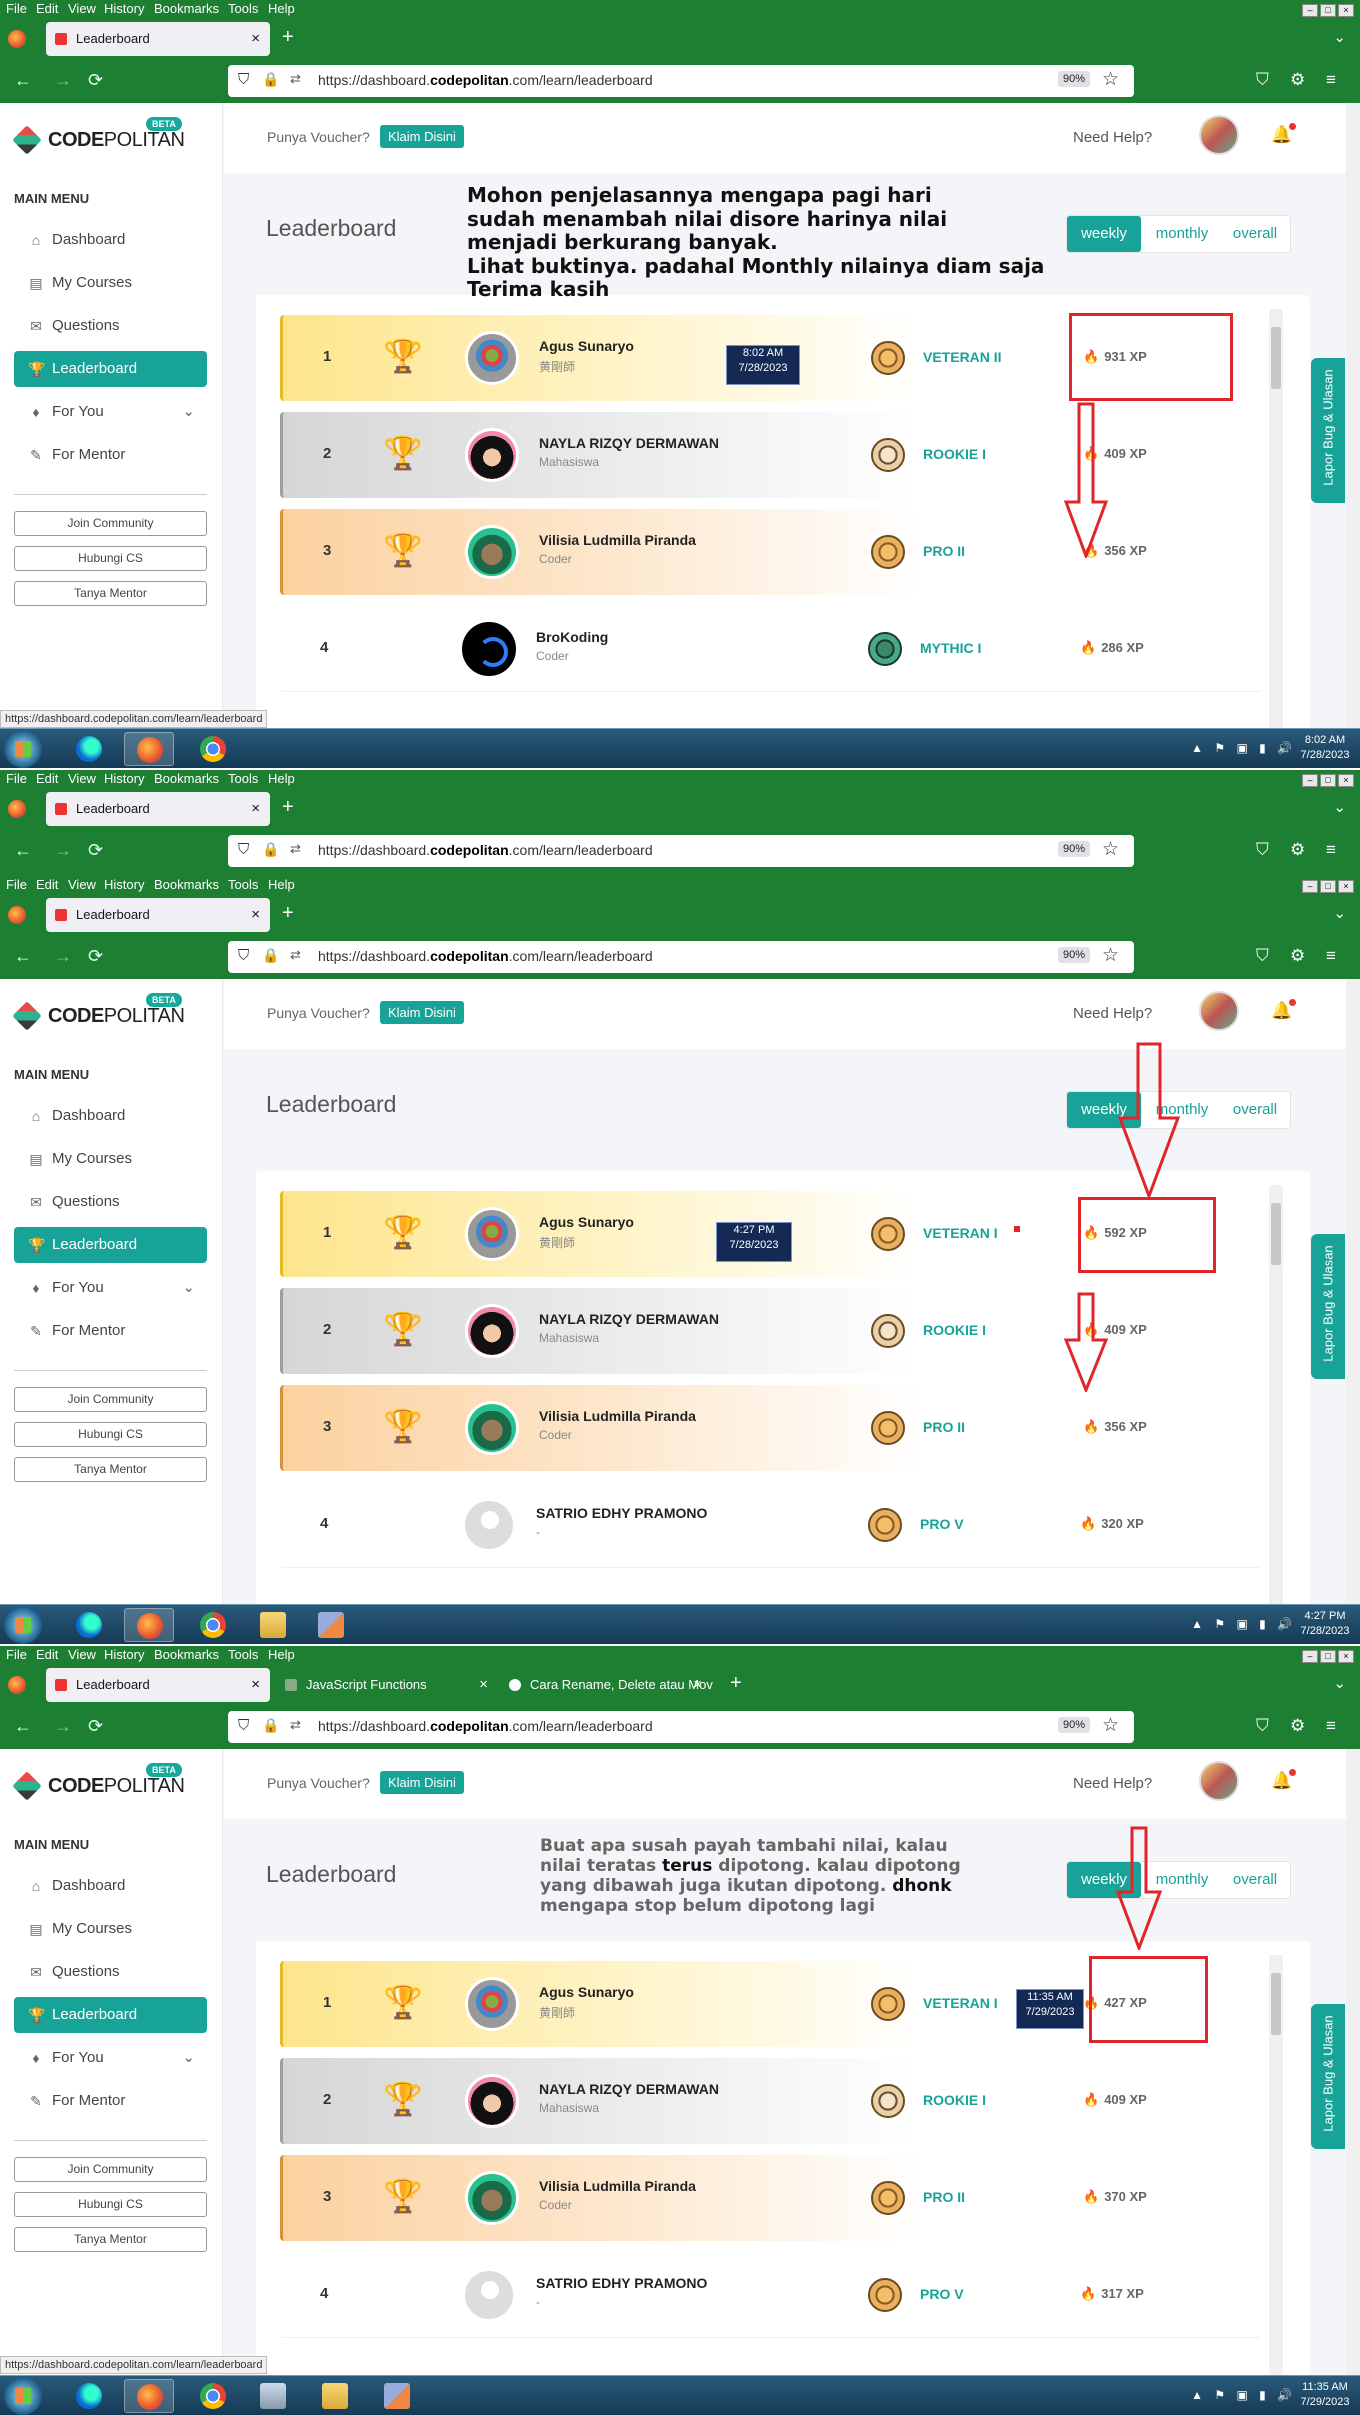 The height and width of the screenshot is (2415, 1360). I want to click on bookmark-star-icon: ☆, so click(1110, 849).